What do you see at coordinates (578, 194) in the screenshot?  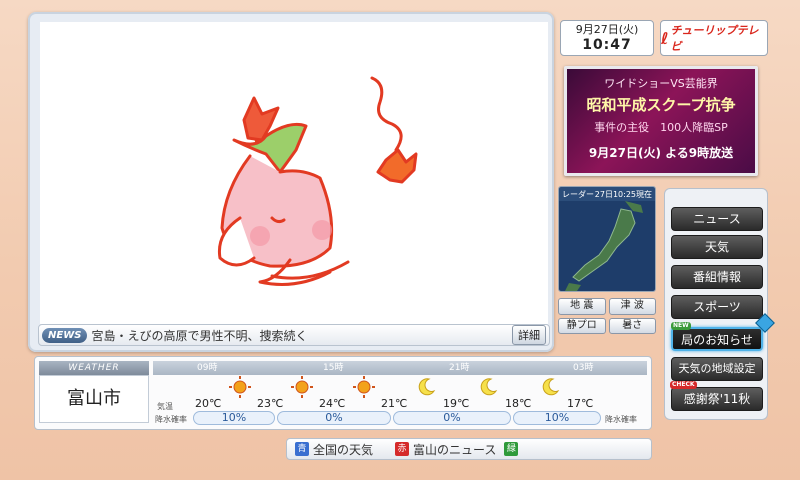 I see `radar-title: レーダー` at bounding box center [578, 194].